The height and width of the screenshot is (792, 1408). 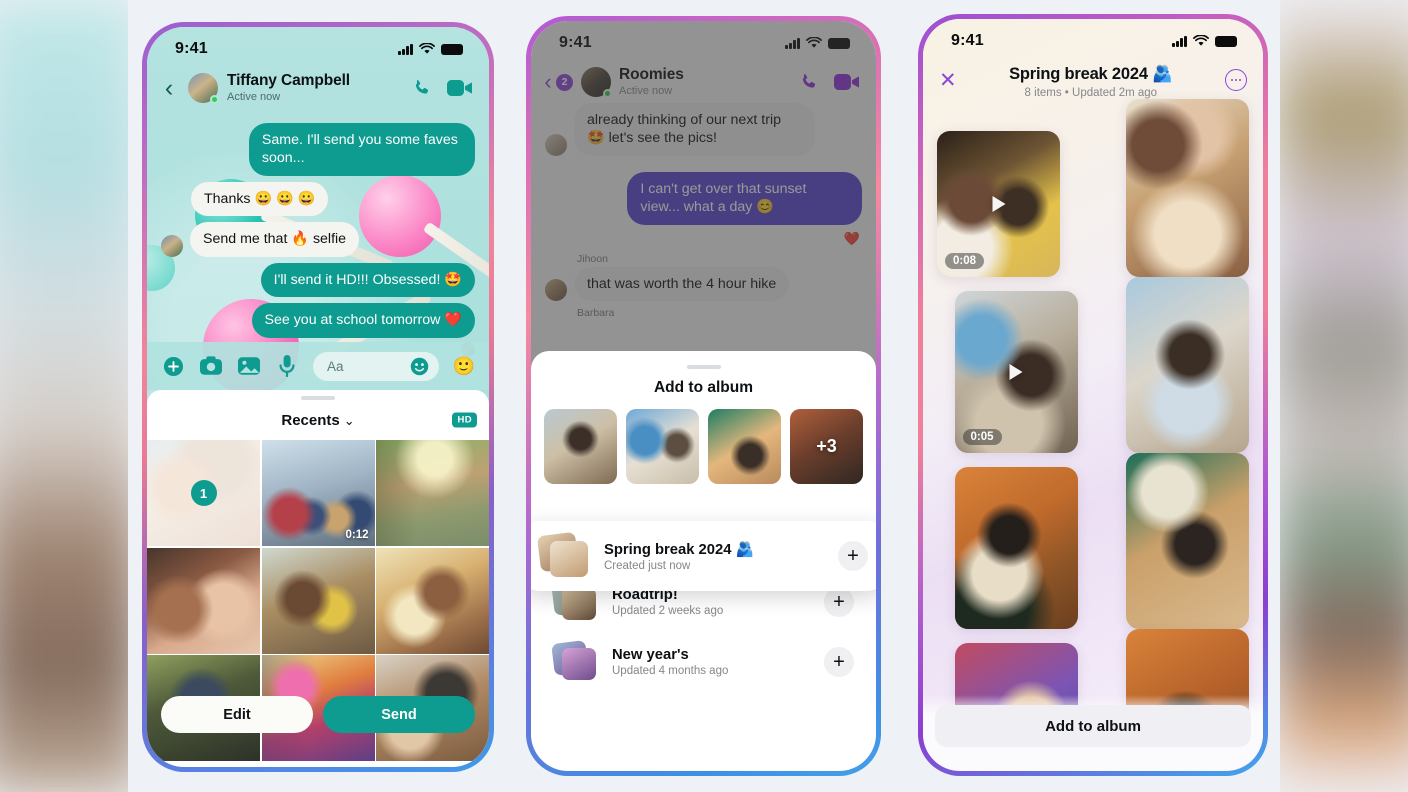 I want to click on album-name: New year's, so click(x=650, y=655).